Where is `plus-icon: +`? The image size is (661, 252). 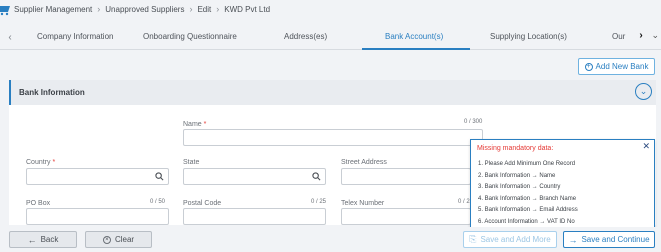 plus-icon: + is located at coordinates (588, 66).